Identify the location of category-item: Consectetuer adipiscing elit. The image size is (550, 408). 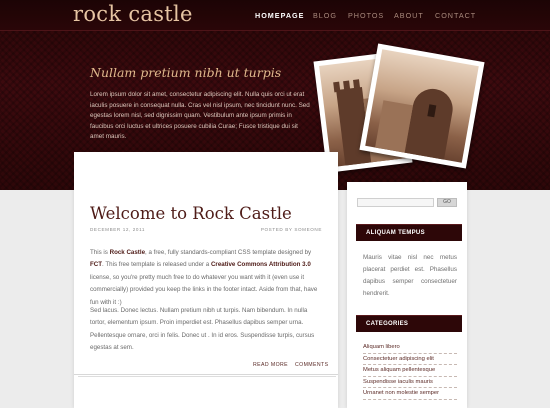
(410, 359).